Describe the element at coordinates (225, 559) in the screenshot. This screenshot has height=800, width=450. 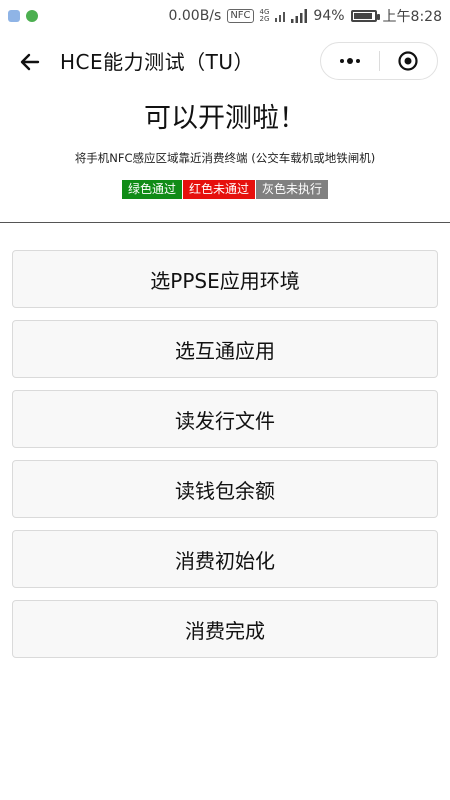
I see `purchase-init-button: 消费初始化` at that location.